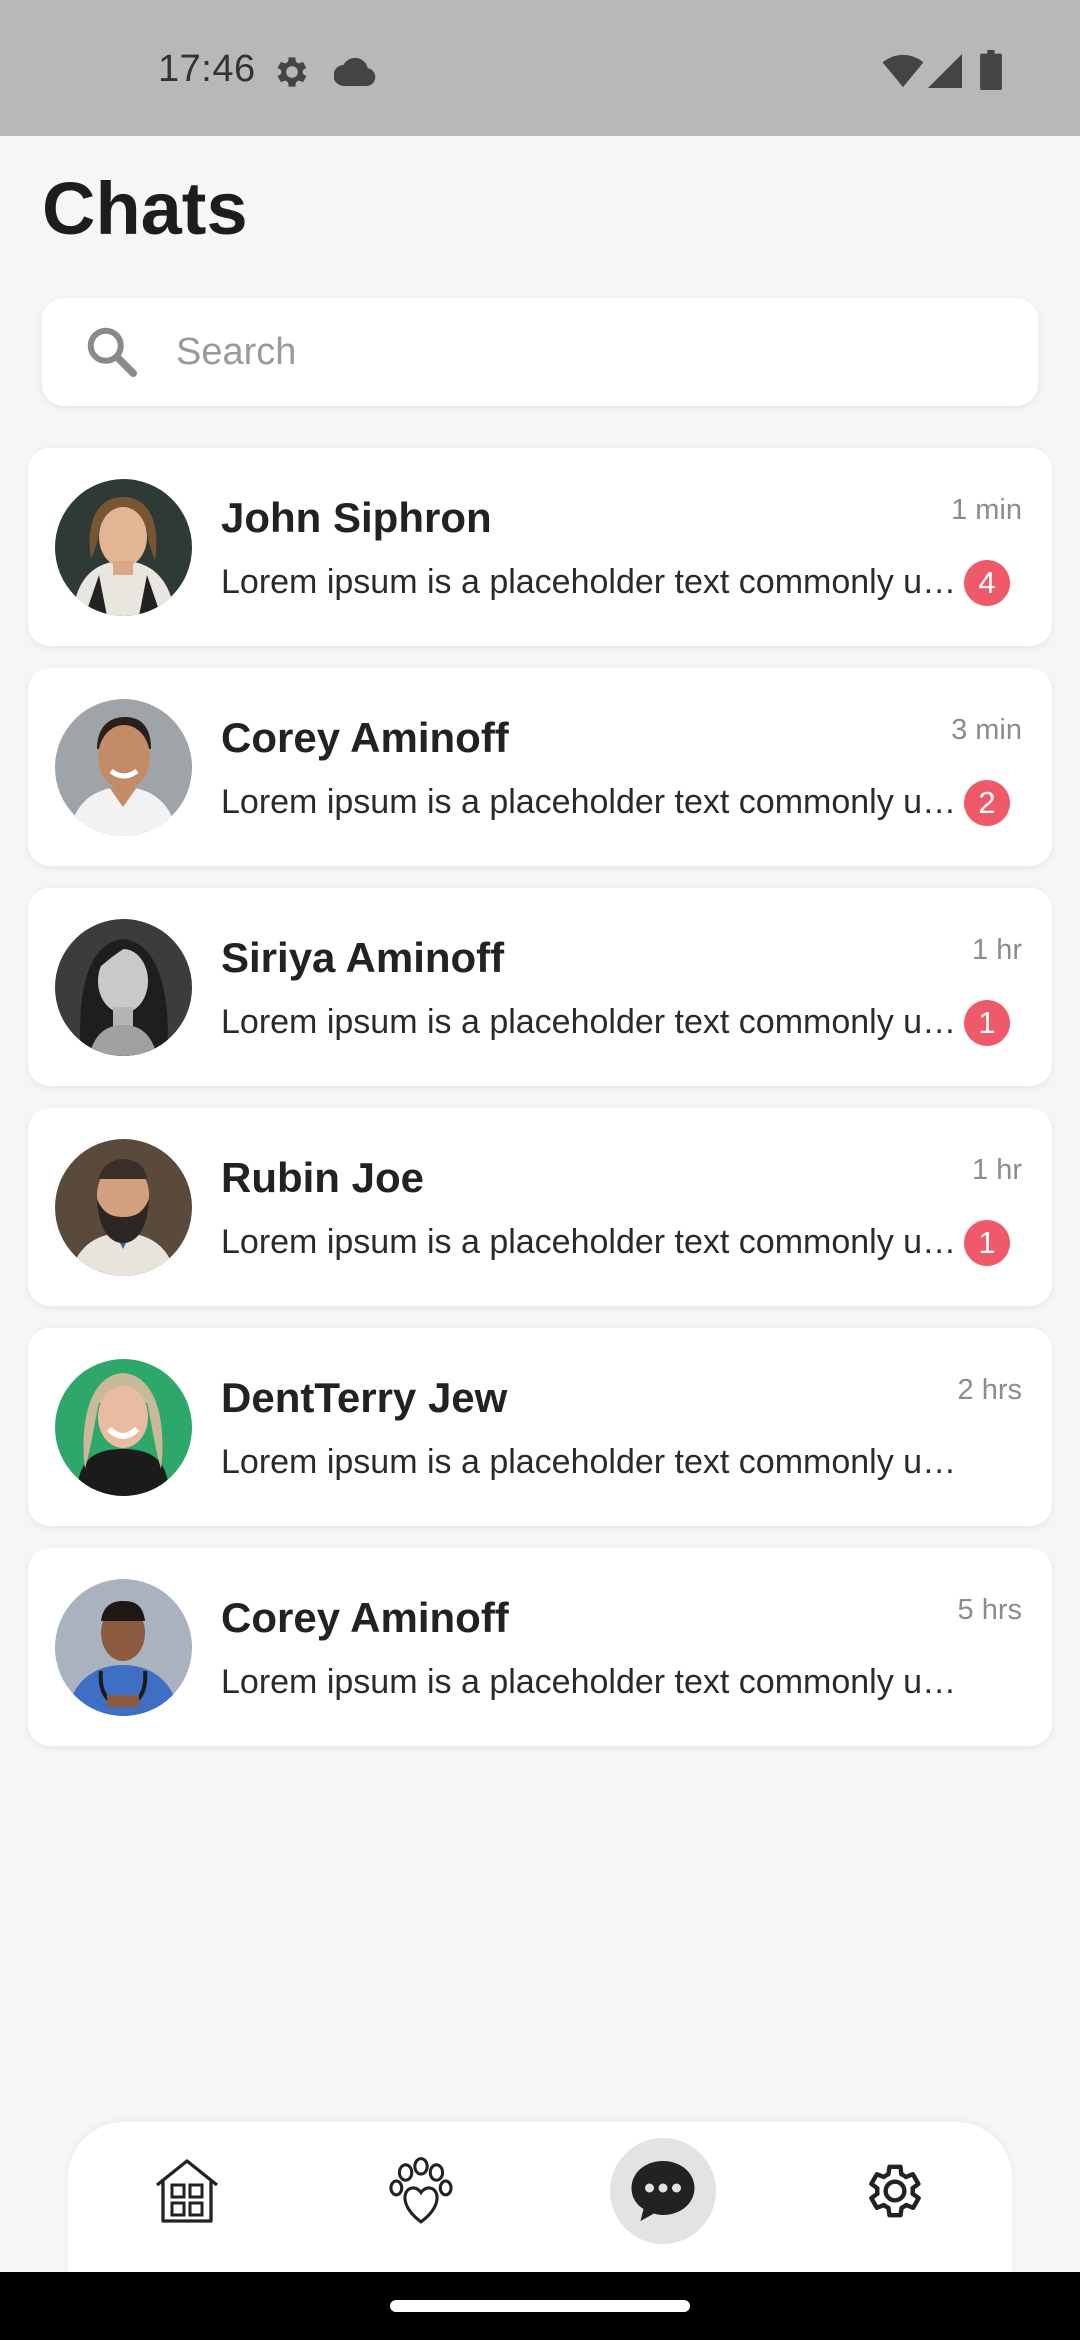  I want to click on nav-chats, so click(663, 2191).